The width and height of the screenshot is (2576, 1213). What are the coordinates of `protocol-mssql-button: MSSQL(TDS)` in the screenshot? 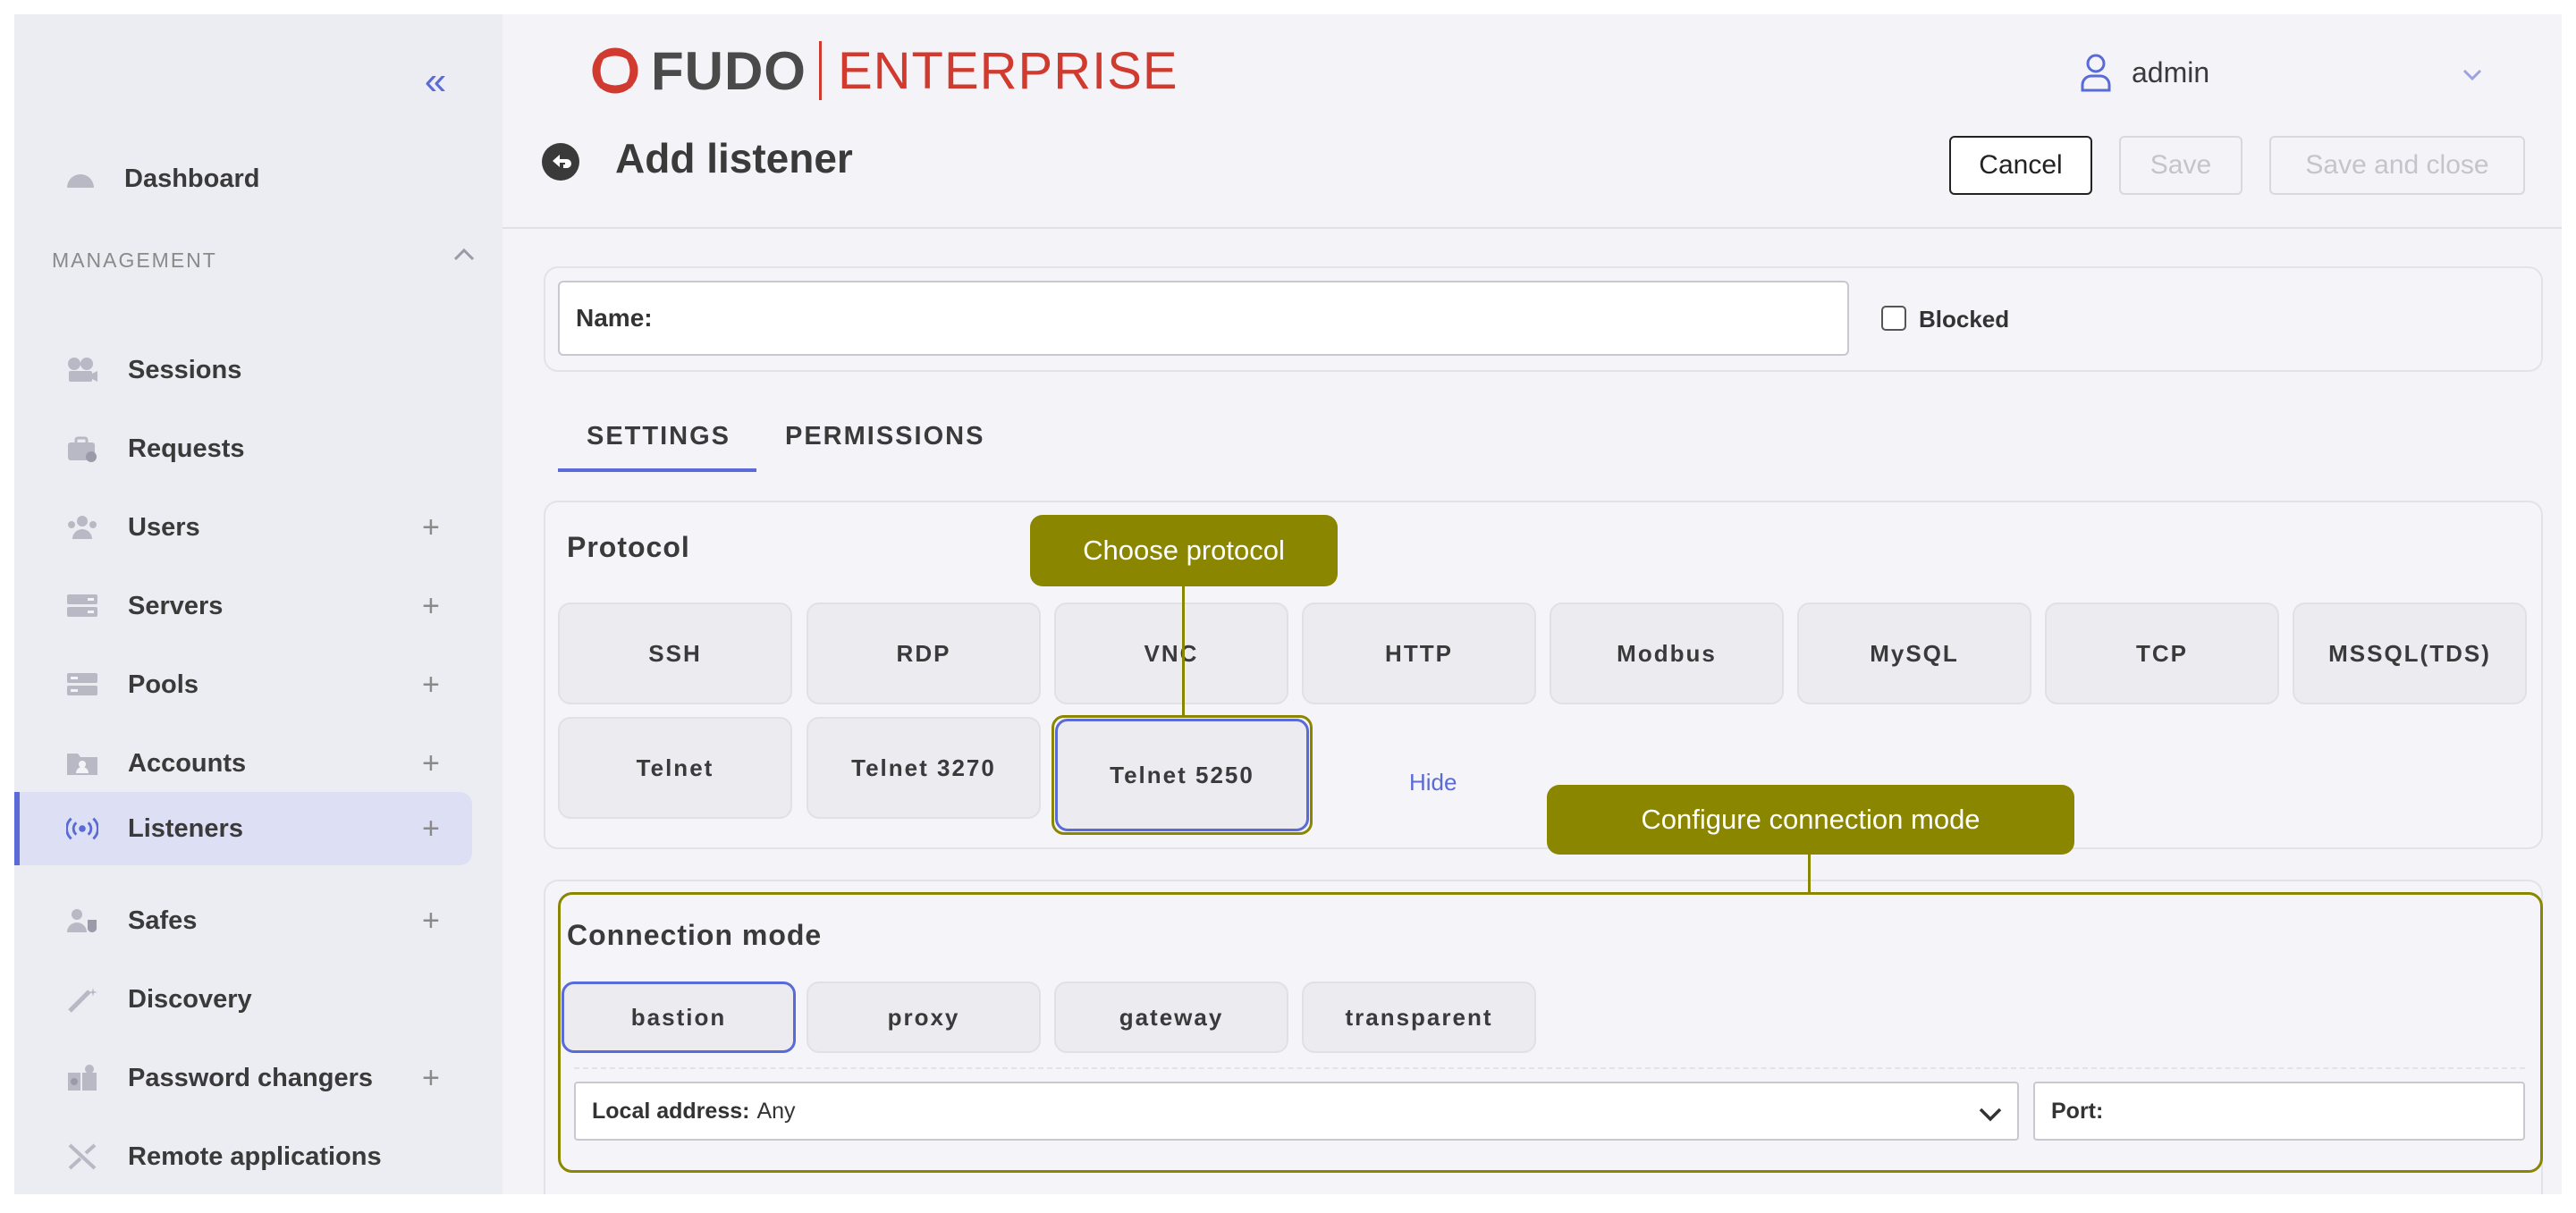 It's located at (2410, 653).